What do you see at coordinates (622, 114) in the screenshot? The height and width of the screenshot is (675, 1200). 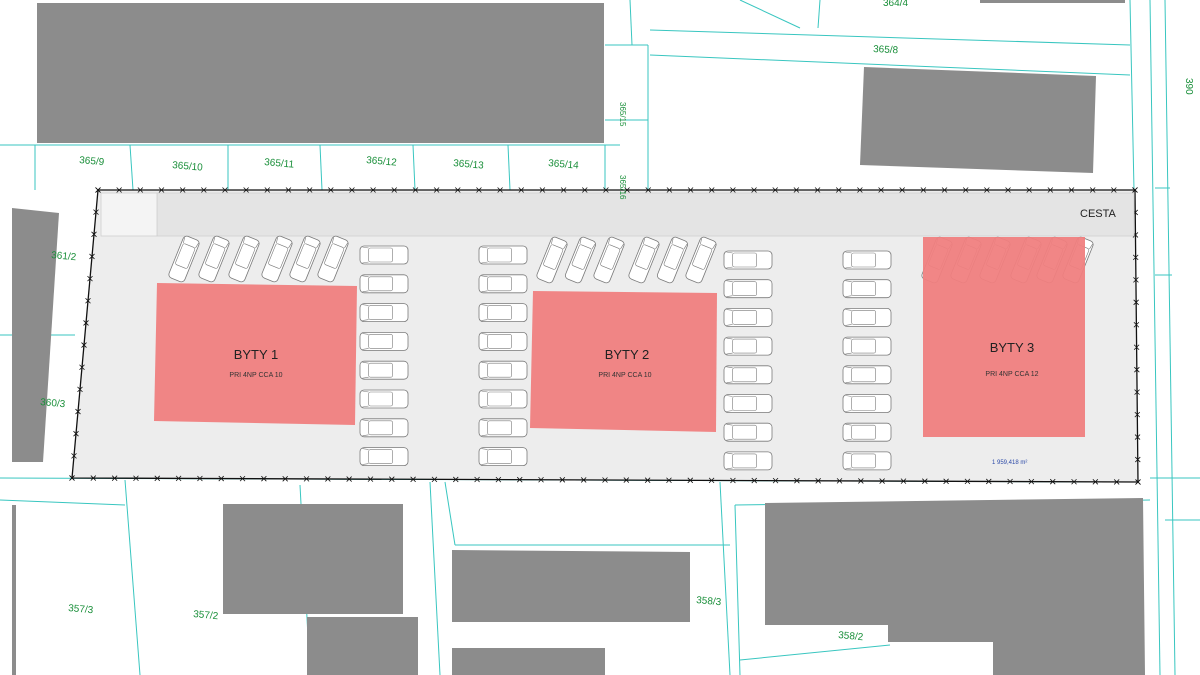 I see `parcel-label: 365/15` at bounding box center [622, 114].